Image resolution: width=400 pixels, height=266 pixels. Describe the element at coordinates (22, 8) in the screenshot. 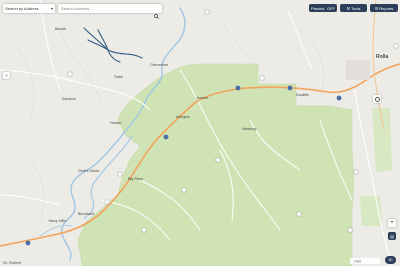

I see `search-by-label: Search by Address` at that location.